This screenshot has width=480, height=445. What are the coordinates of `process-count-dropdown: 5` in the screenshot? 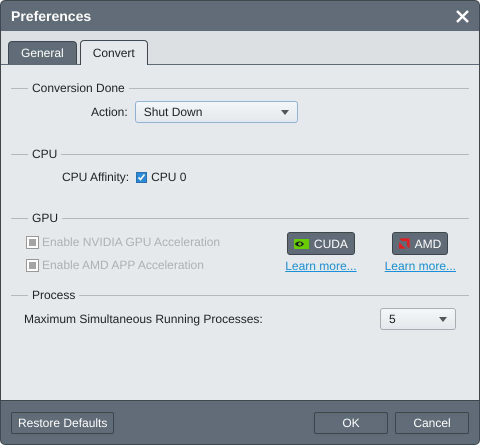 It's located at (418, 319).